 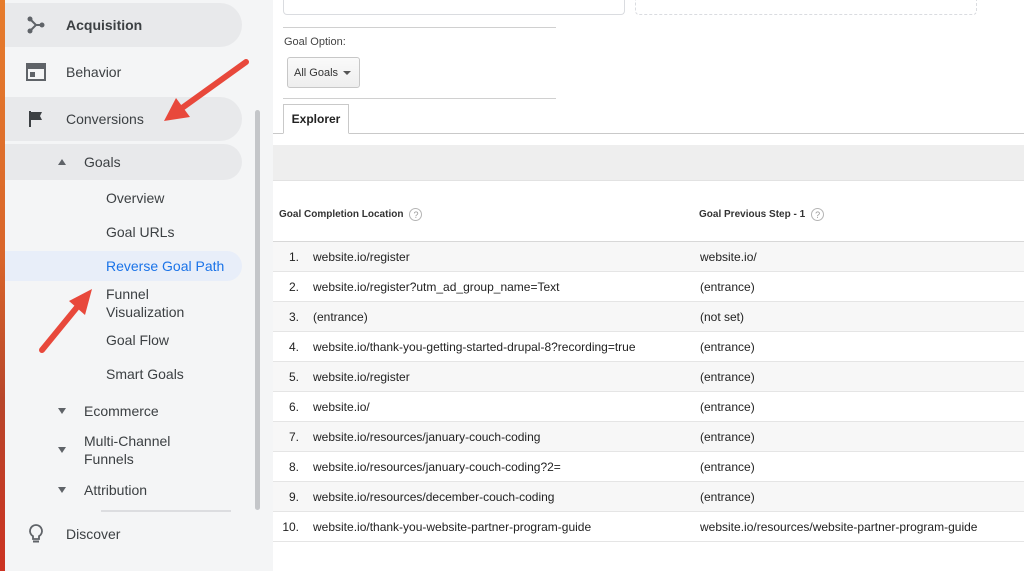 What do you see at coordinates (293, 257) in the screenshot?
I see `row-number: 1.` at bounding box center [293, 257].